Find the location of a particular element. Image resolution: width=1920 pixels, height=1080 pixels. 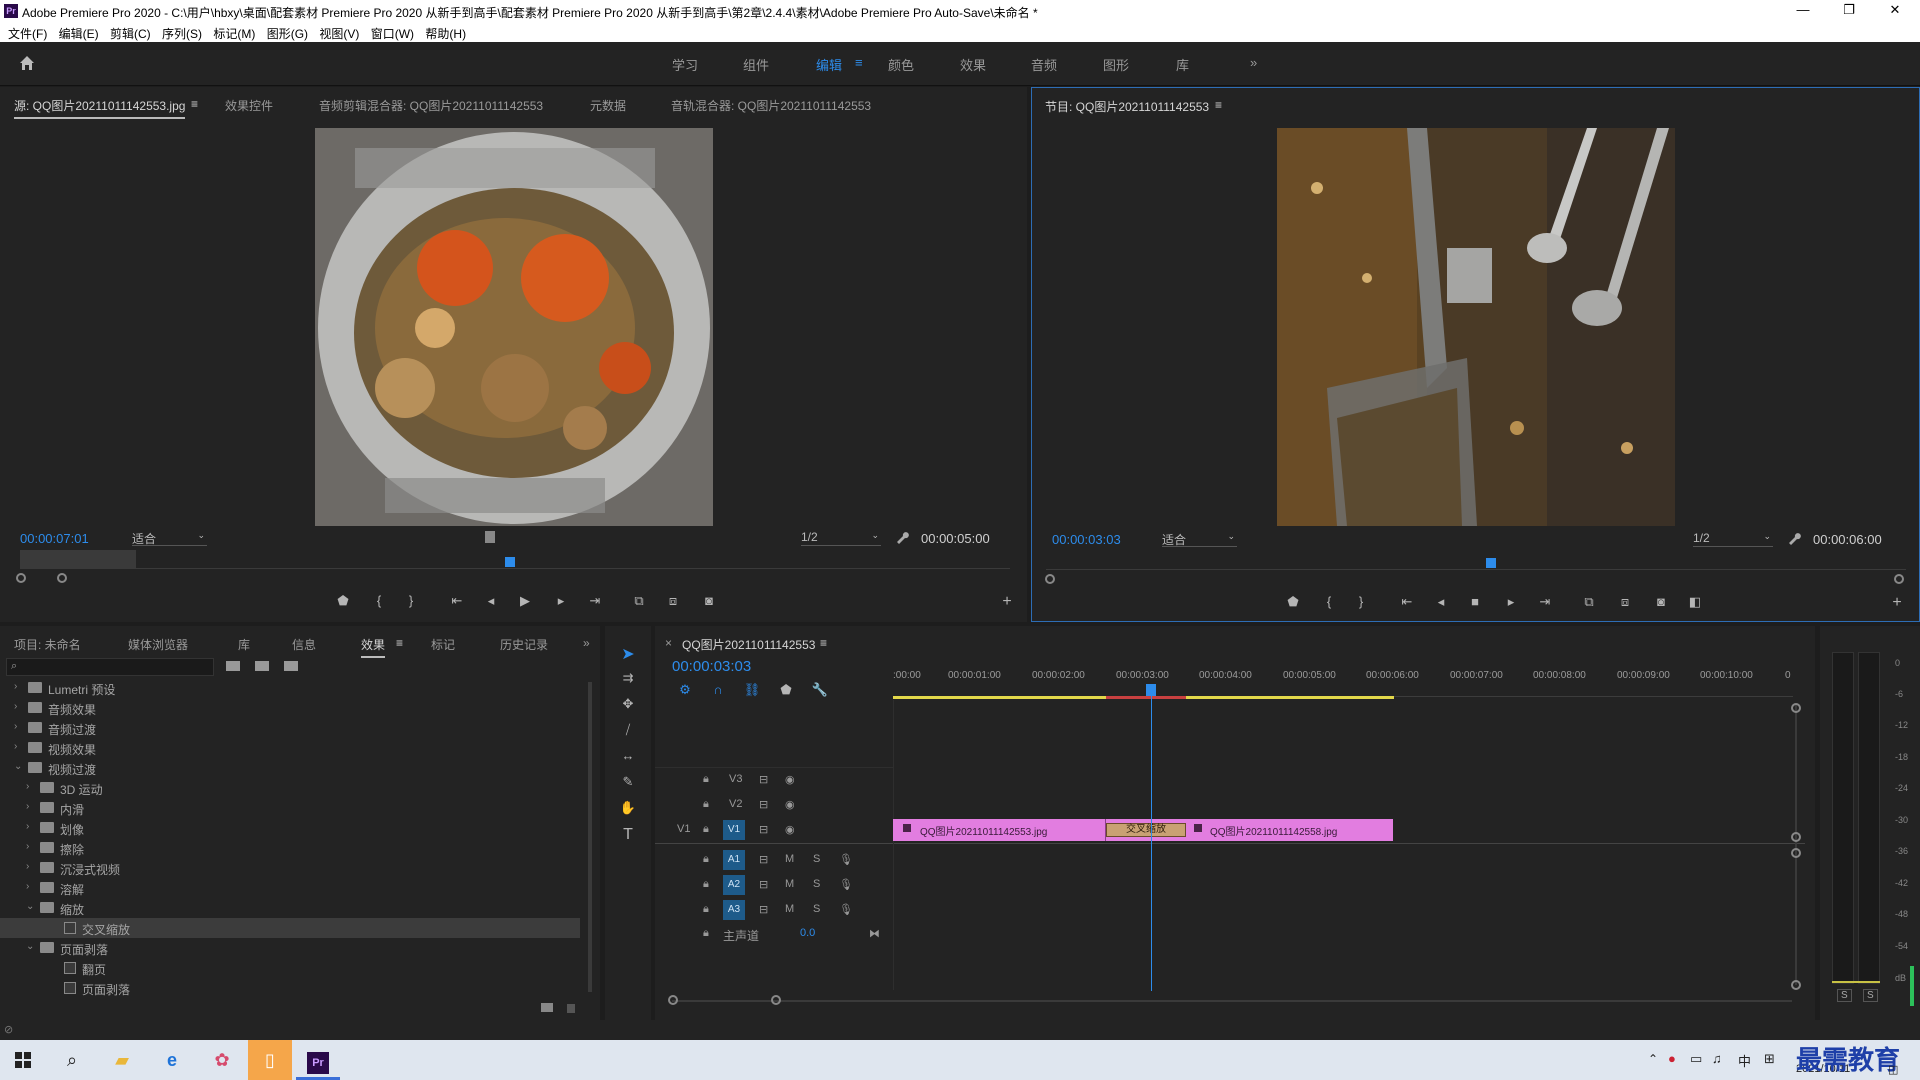

track-a2-target: A2 is located at coordinates (734, 885).